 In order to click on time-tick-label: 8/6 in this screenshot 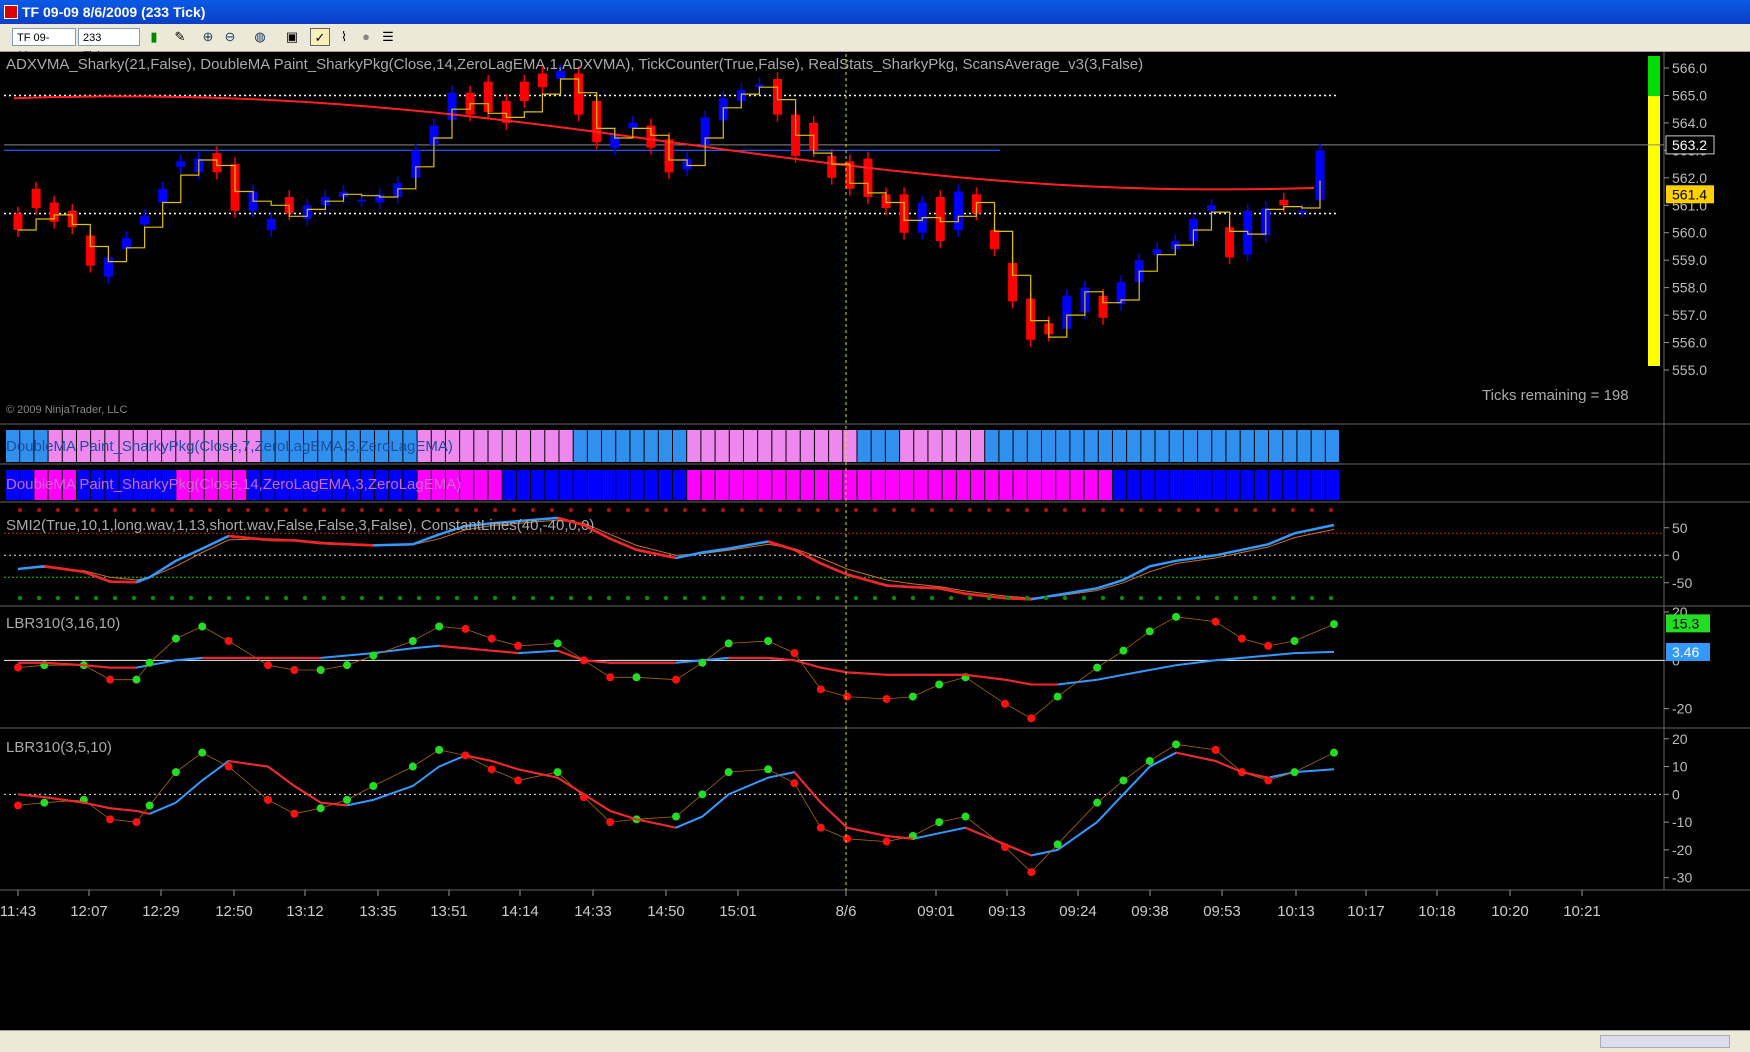, I will do `click(846, 911)`.